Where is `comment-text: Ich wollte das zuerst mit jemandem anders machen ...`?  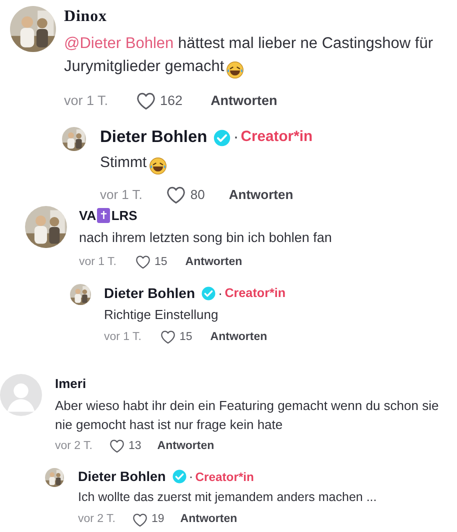 comment-text: Ich wollte das zuerst mit jemandem anders machen ... is located at coordinates (228, 497).